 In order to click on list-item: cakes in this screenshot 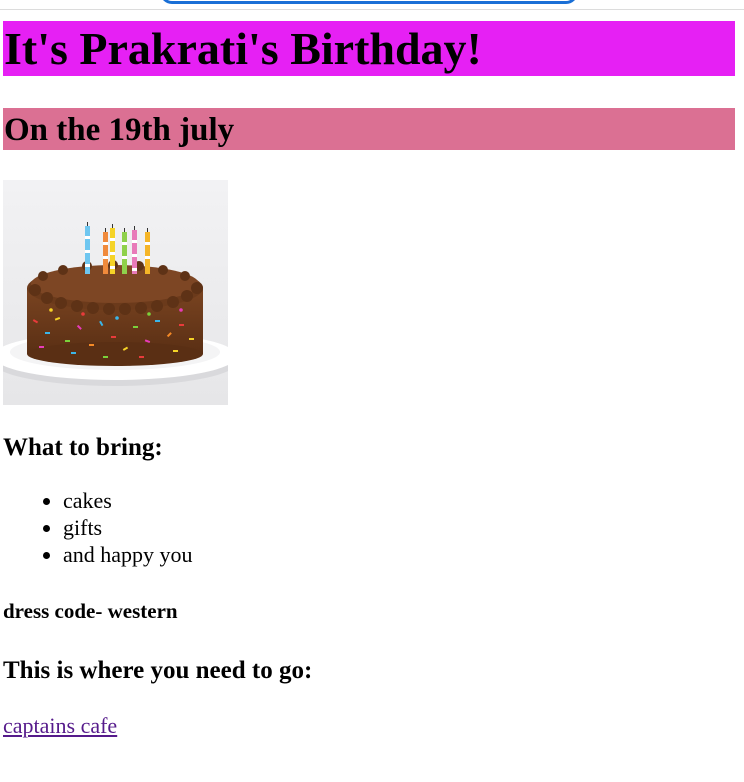, I will do `click(399, 500)`.